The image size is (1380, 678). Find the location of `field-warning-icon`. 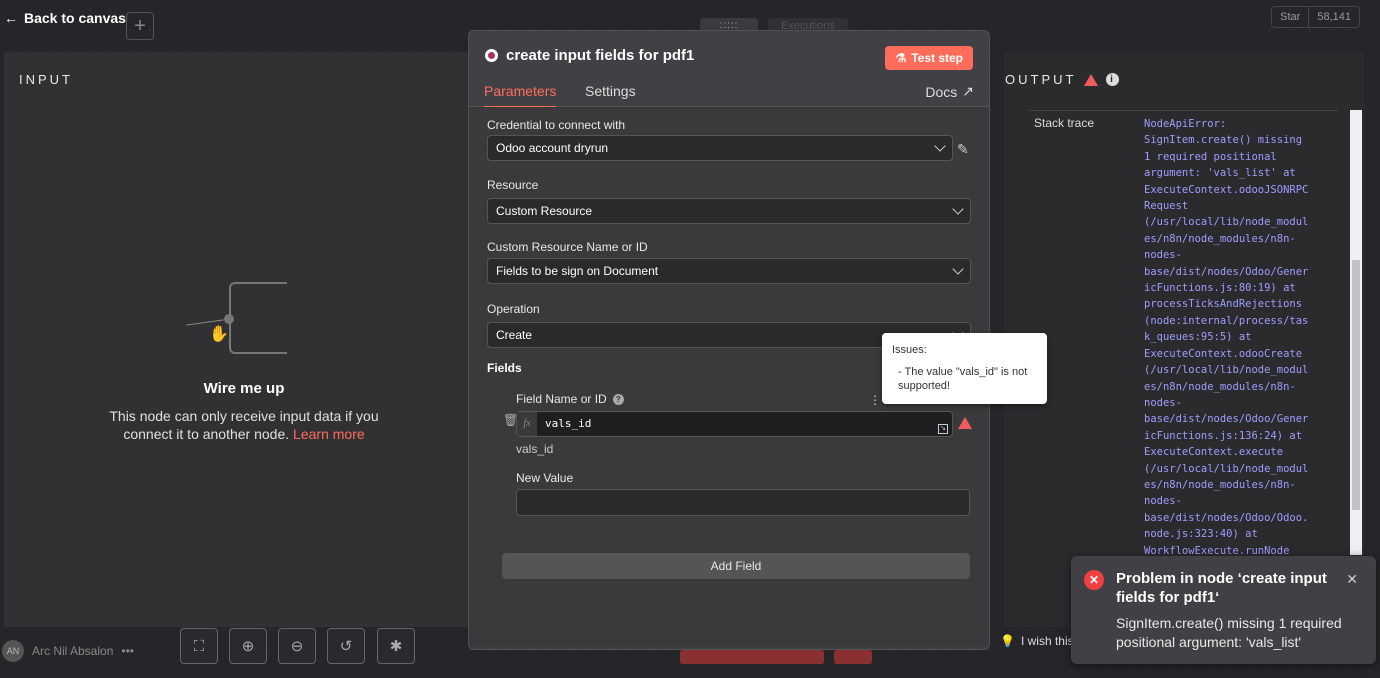

field-warning-icon is located at coordinates (965, 424).